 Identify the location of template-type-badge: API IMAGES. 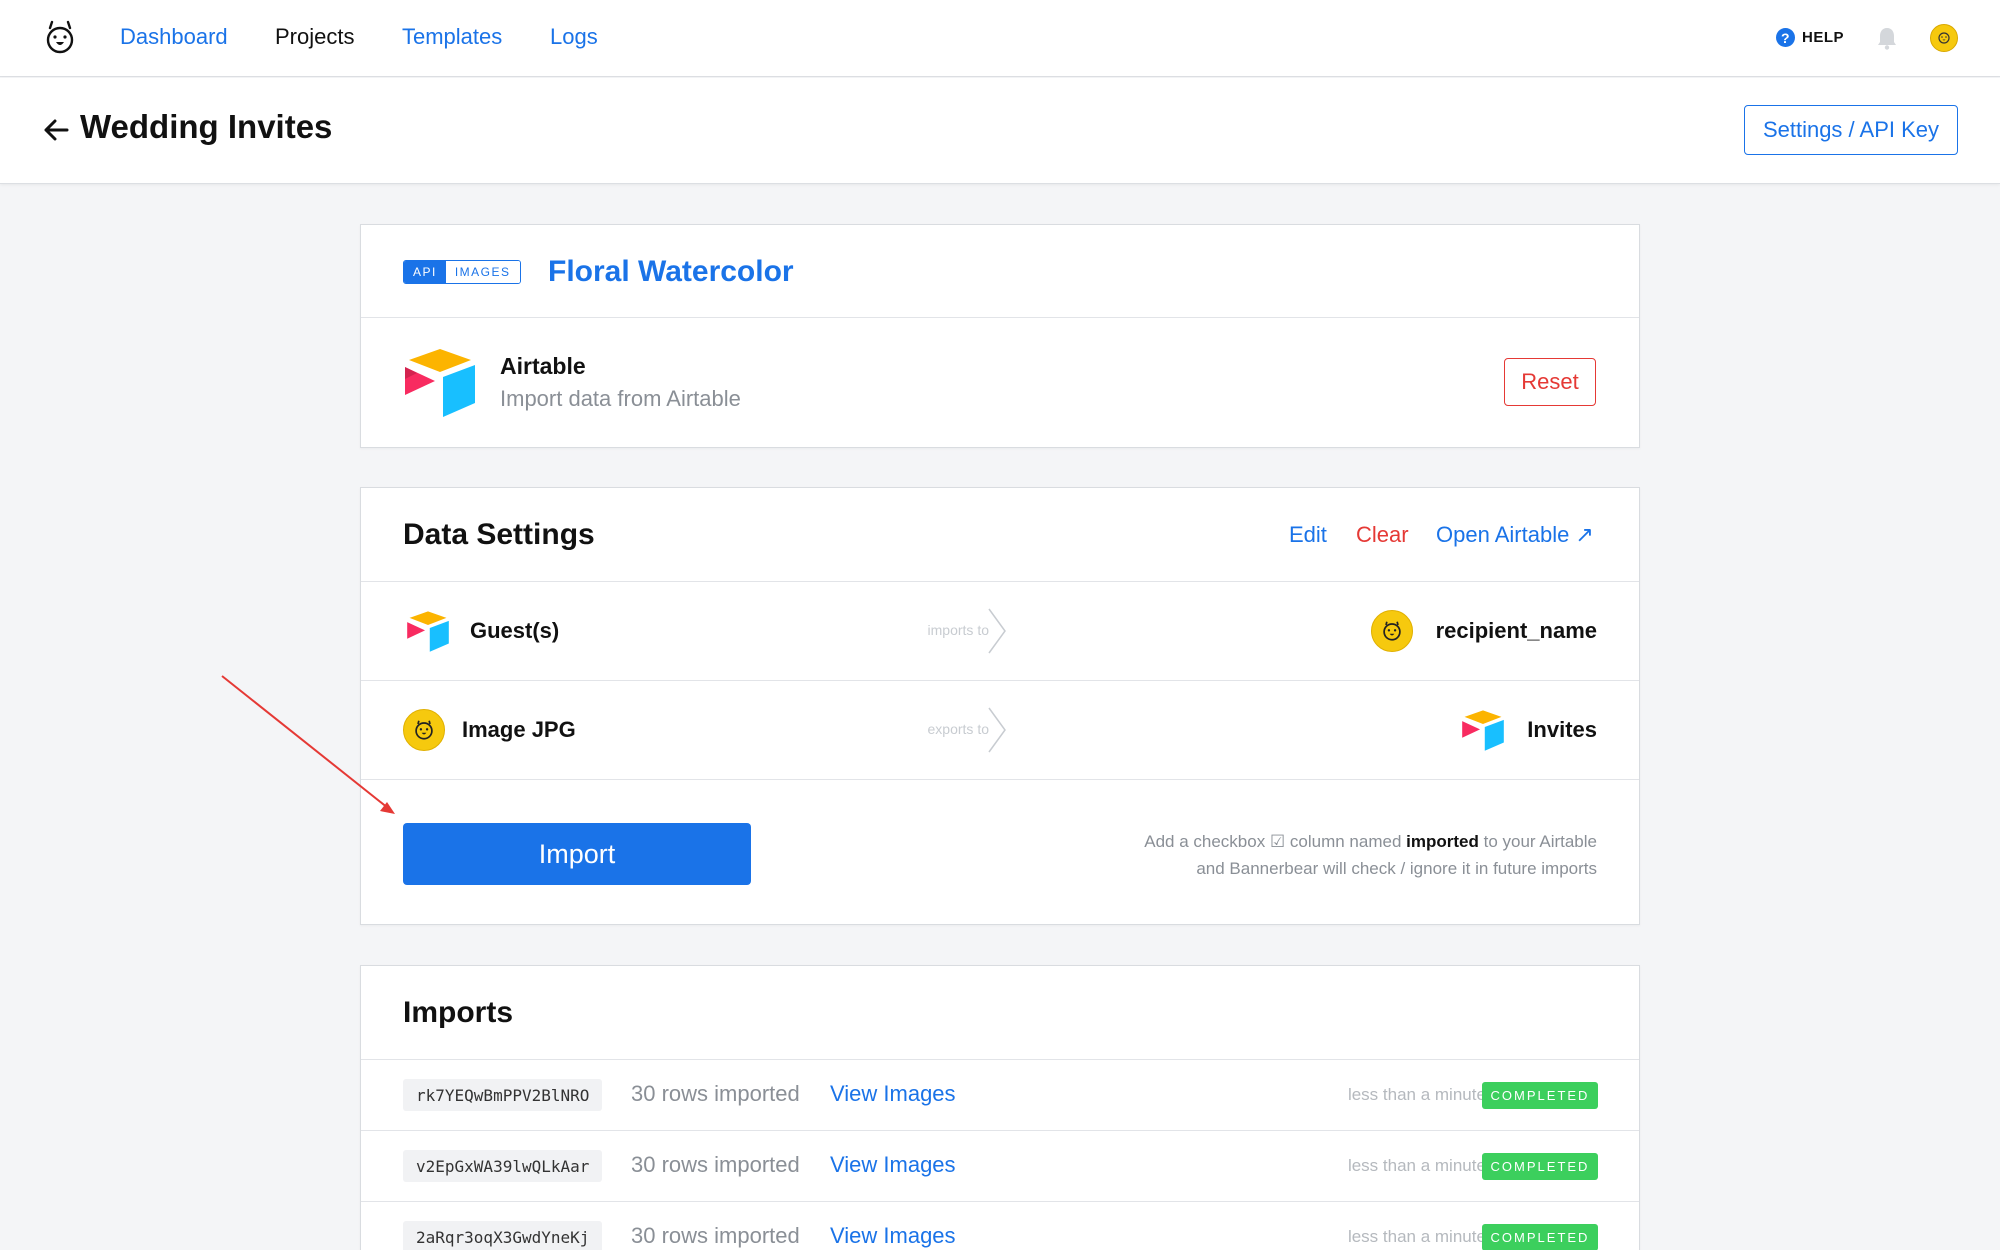
(462, 272).